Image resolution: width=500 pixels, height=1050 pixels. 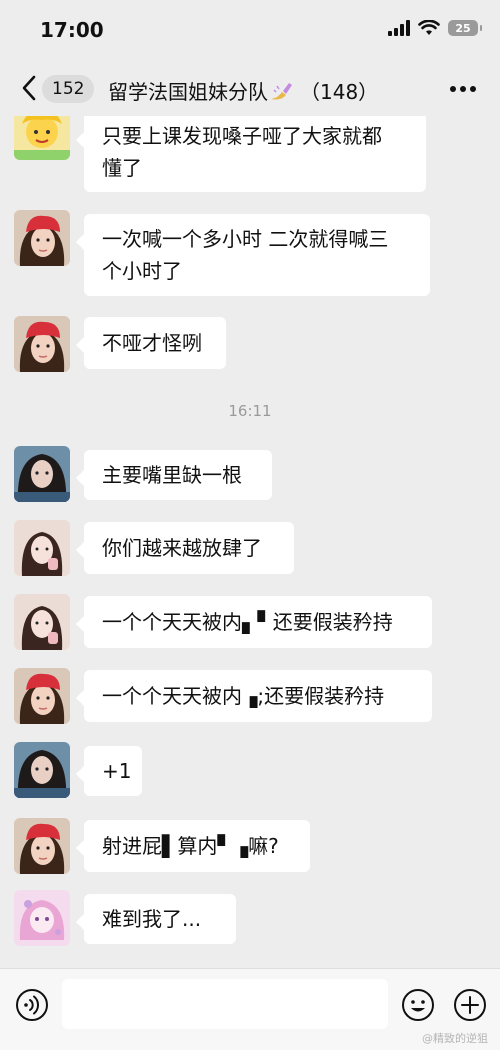 I want to click on pink-cartoon-avatar, so click(x=42, y=918).